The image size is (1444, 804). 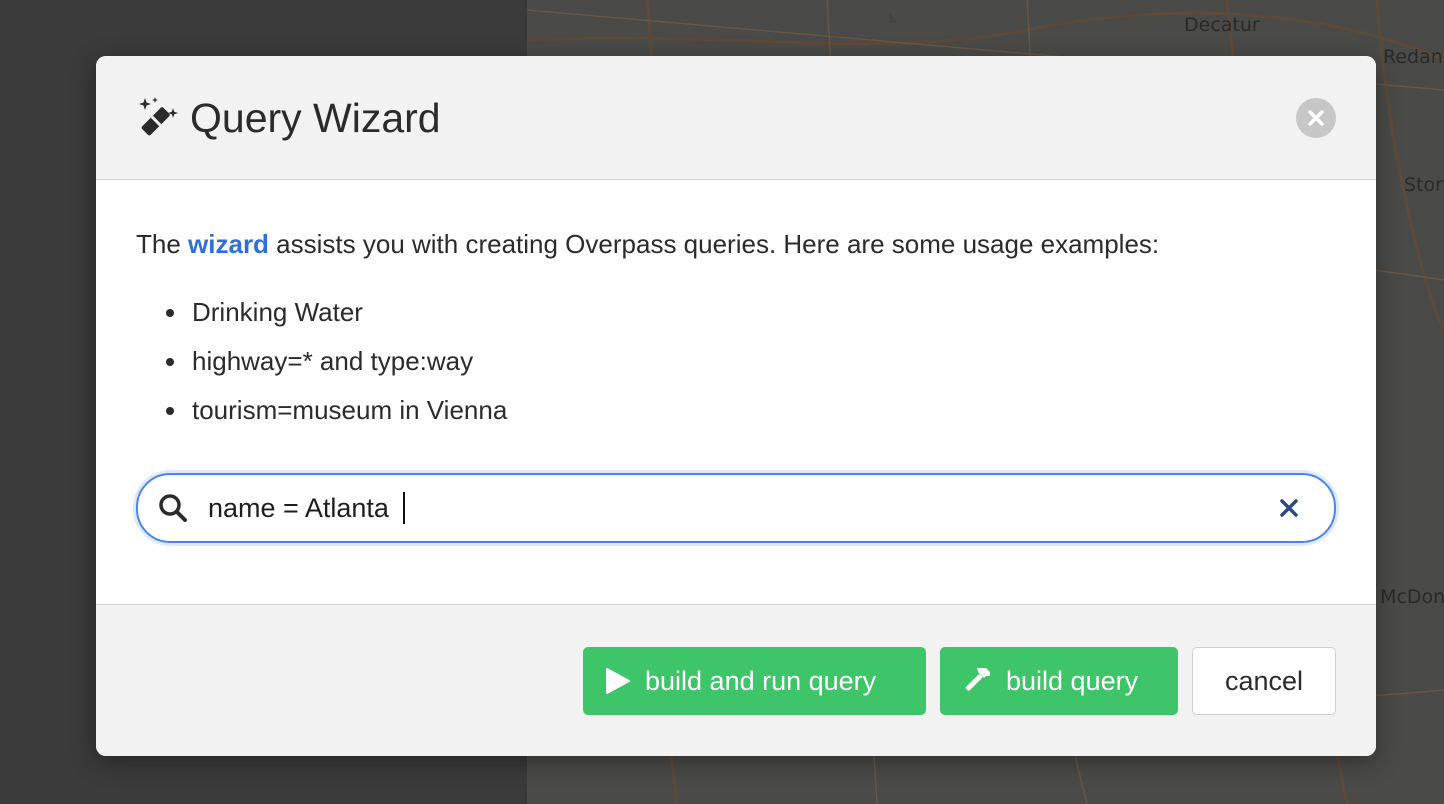 I want to click on build-query-button: build query, so click(x=1059, y=681).